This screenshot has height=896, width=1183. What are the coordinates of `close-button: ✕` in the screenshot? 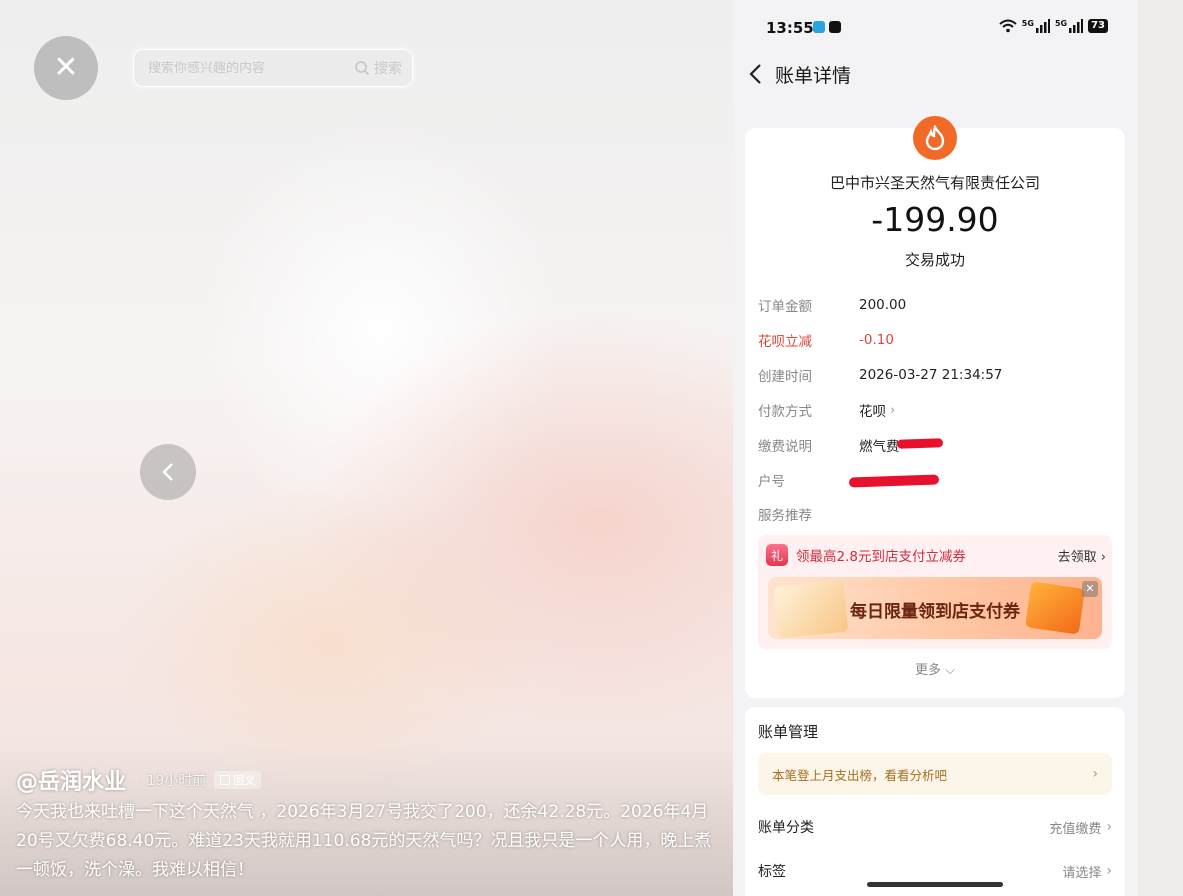 It's located at (66, 68).